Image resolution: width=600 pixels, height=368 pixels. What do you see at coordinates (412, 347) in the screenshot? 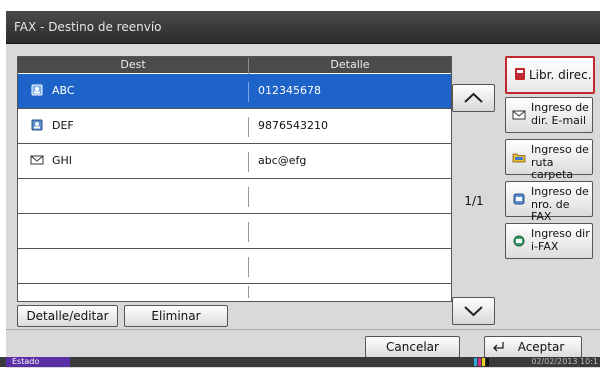
I see `cancel-button: Cancelar` at bounding box center [412, 347].